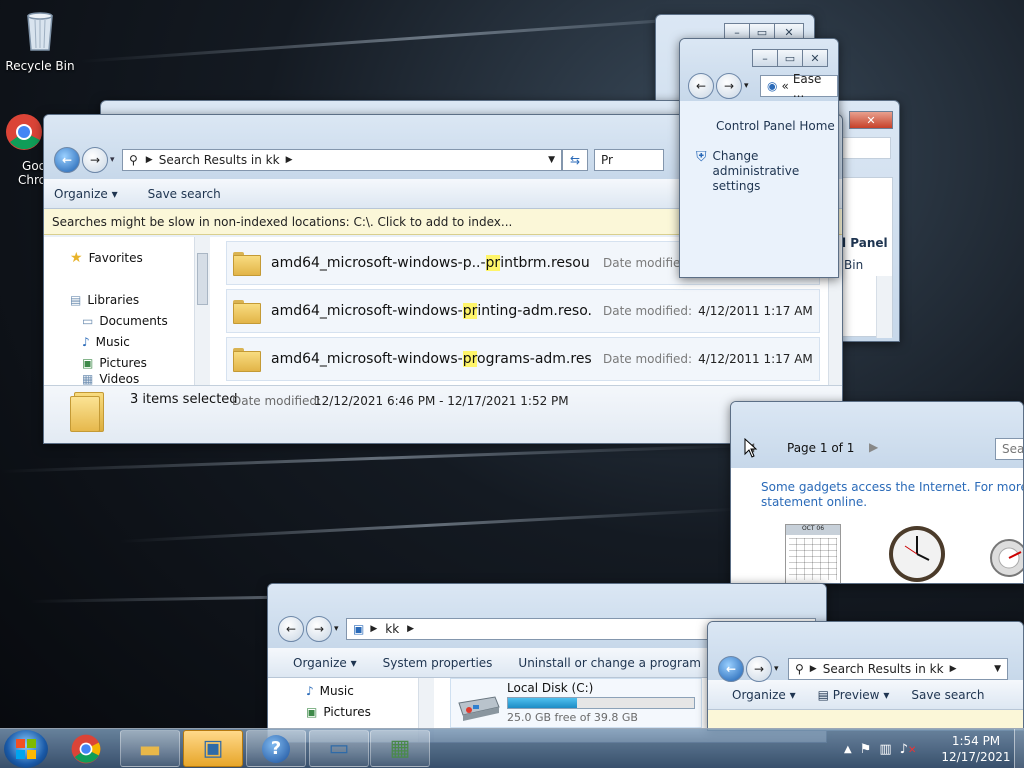  I want to click on chrome-label-line1: Goo, so click(34, 166).